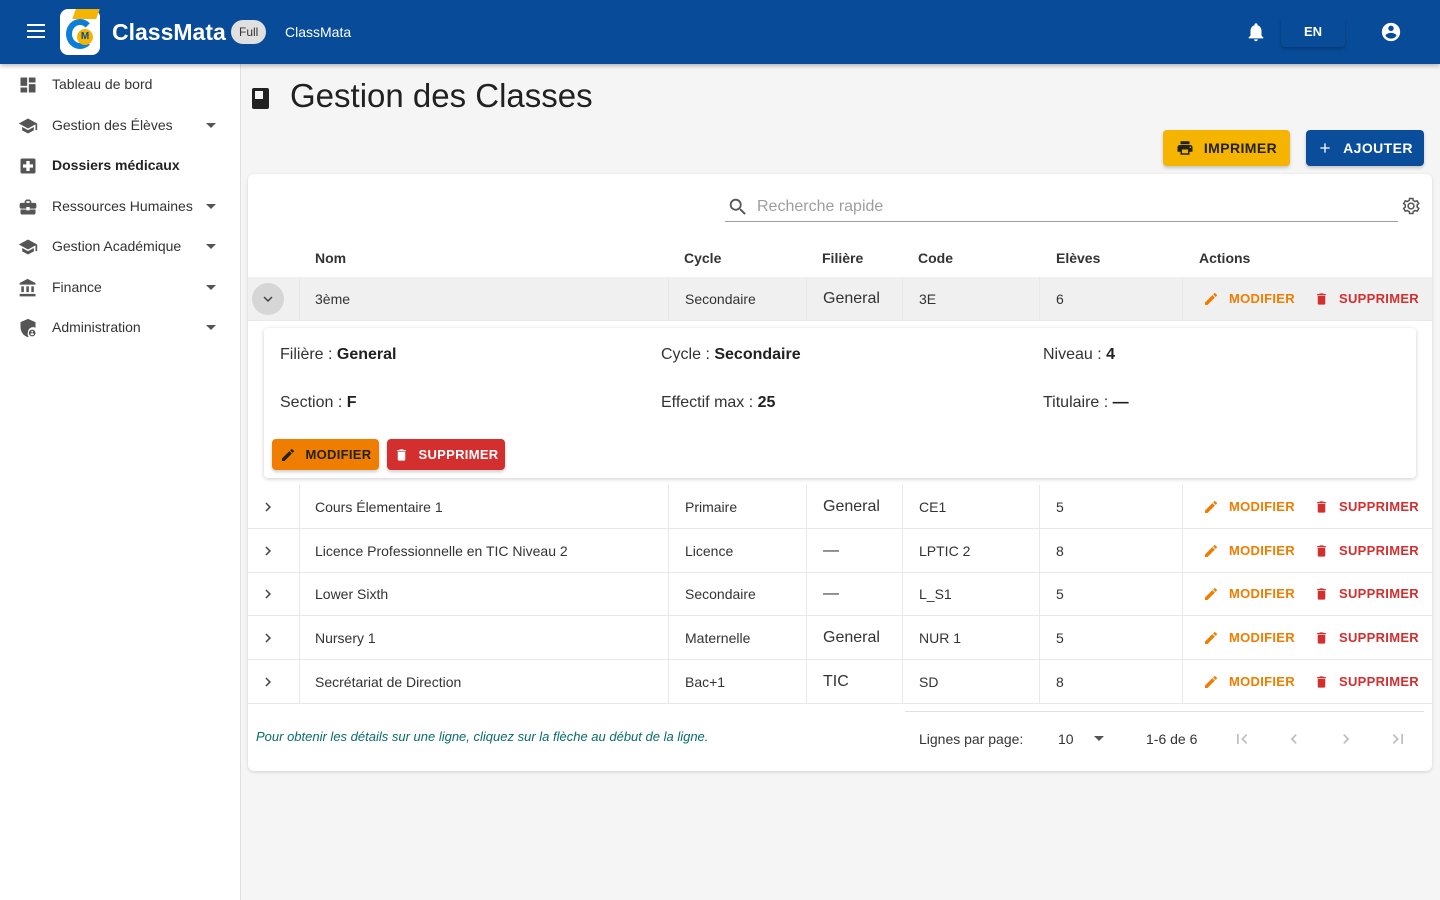  What do you see at coordinates (36, 32) in the screenshot?
I see `menu-icon` at bounding box center [36, 32].